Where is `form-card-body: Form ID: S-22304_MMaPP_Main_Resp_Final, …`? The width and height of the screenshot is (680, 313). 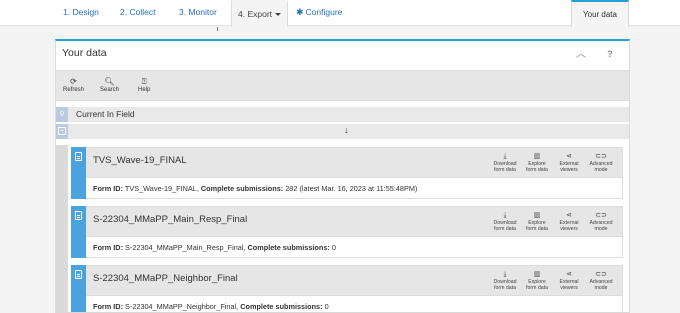 form-card-body: Form ID: S-22304_MMaPP_Main_Resp_Final, … is located at coordinates (347, 247).